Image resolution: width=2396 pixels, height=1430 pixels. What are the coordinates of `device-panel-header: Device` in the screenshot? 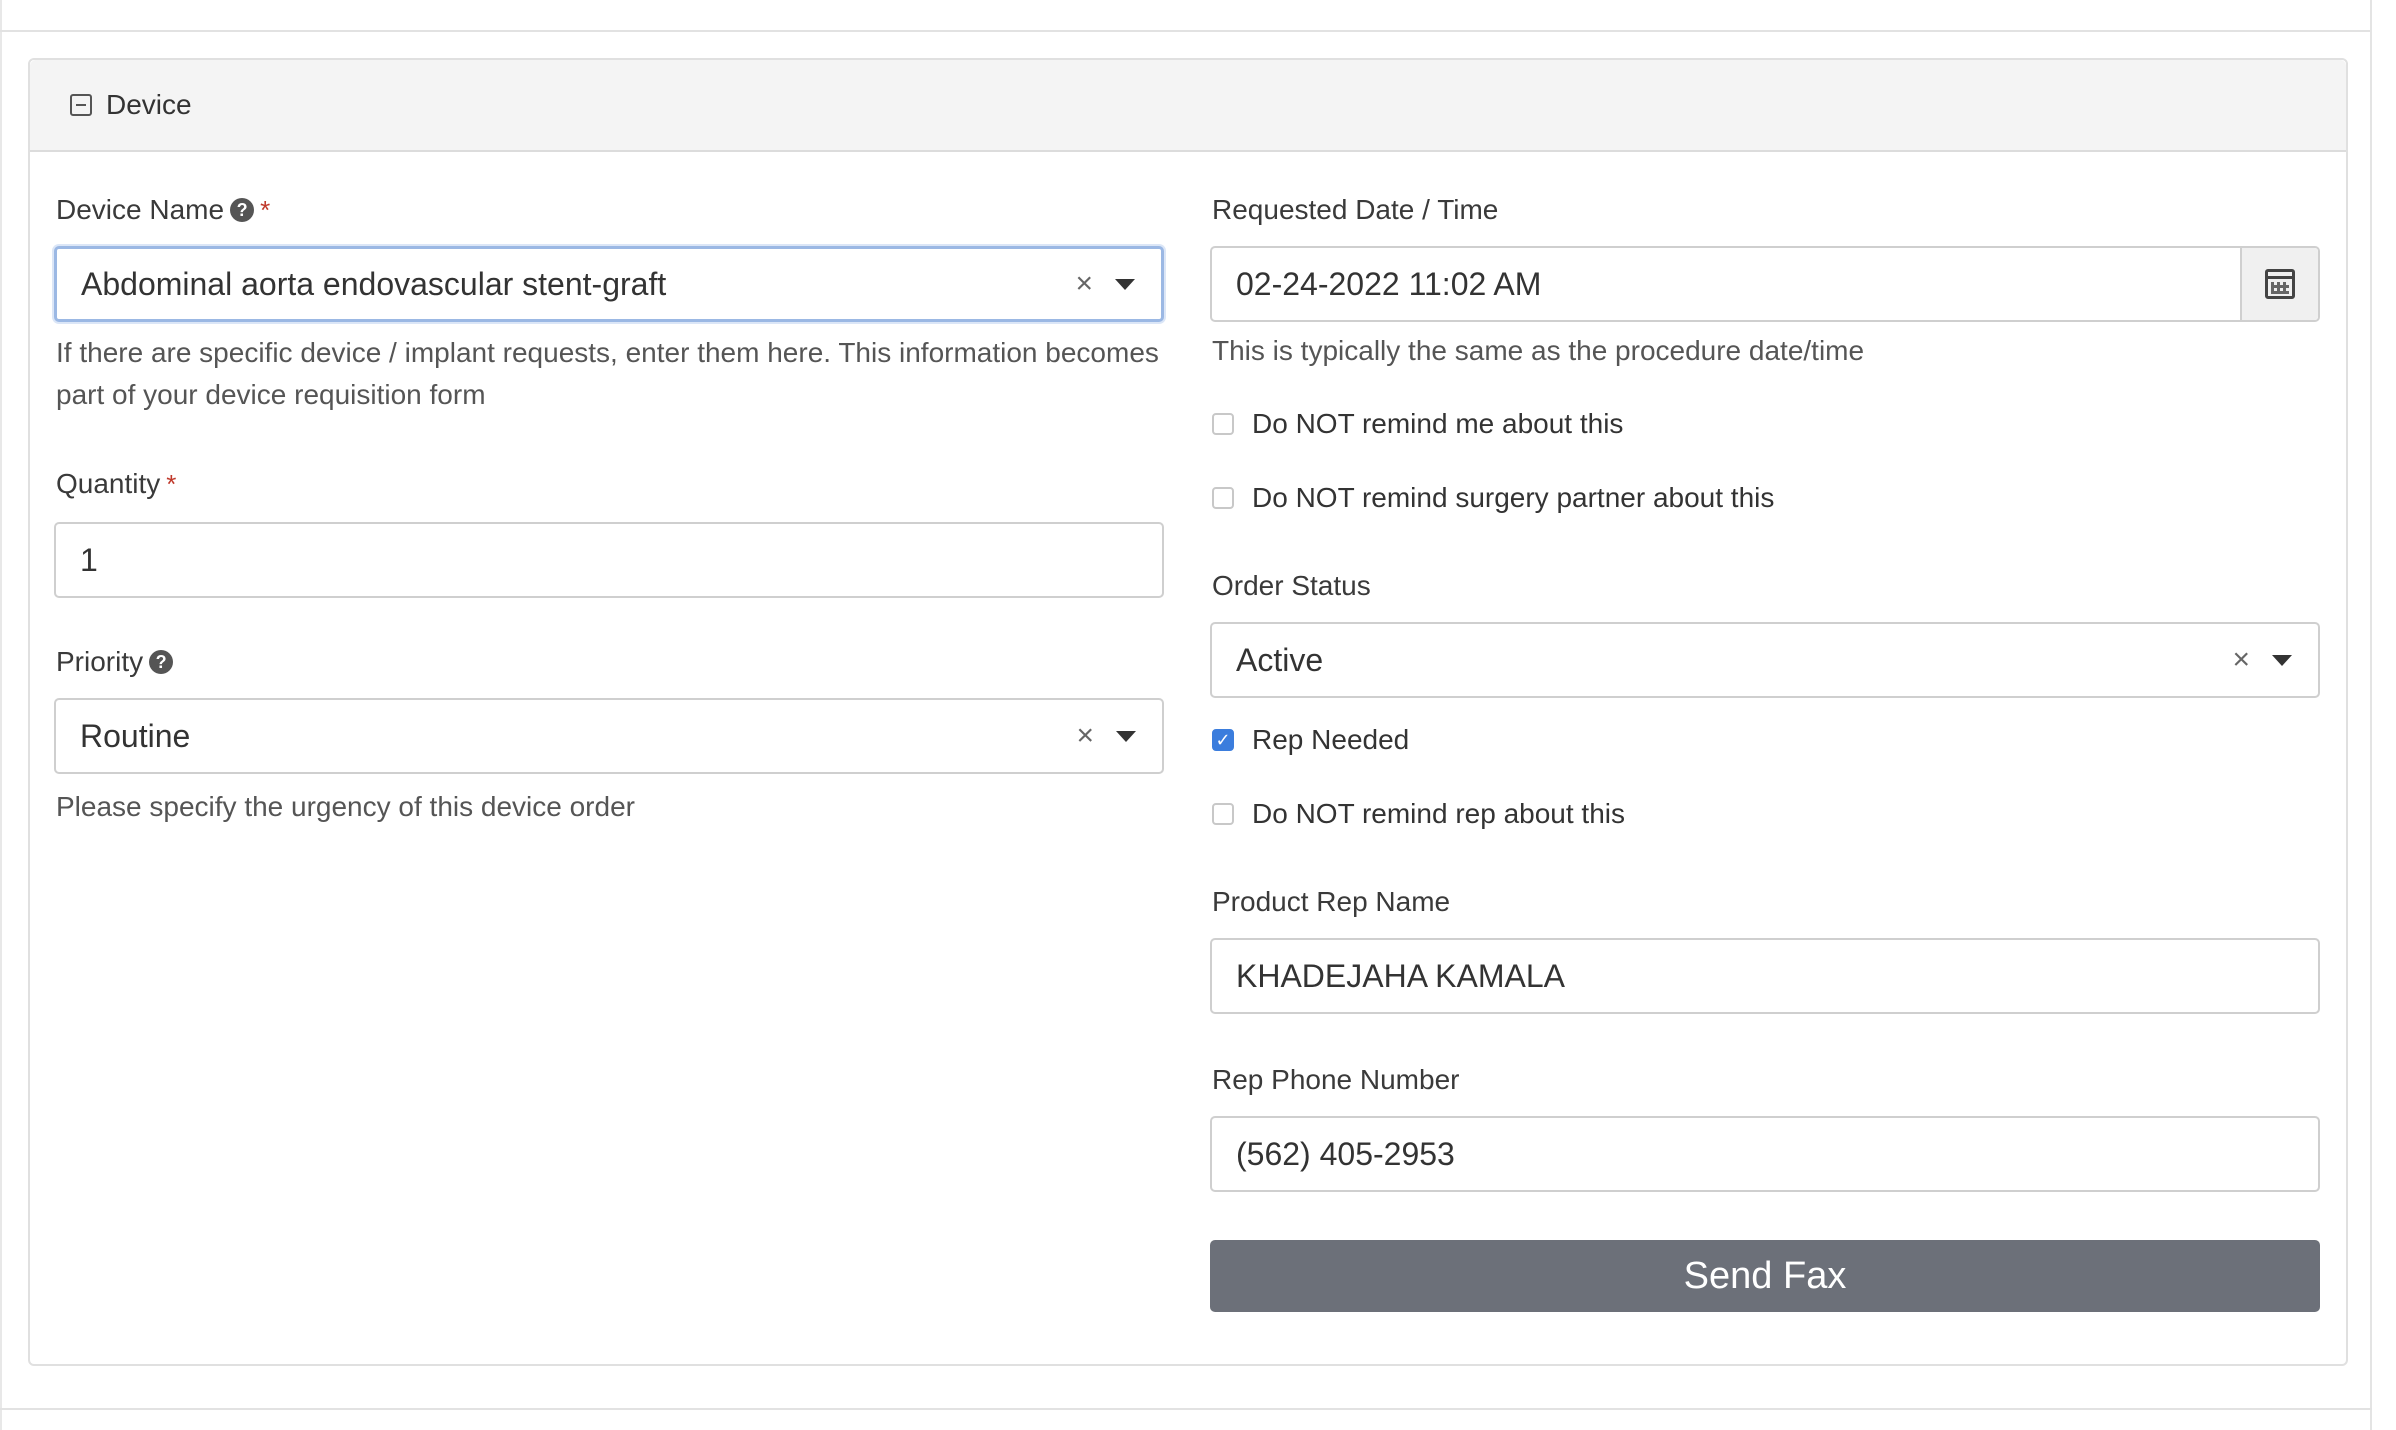 It's located at (1188, 106).